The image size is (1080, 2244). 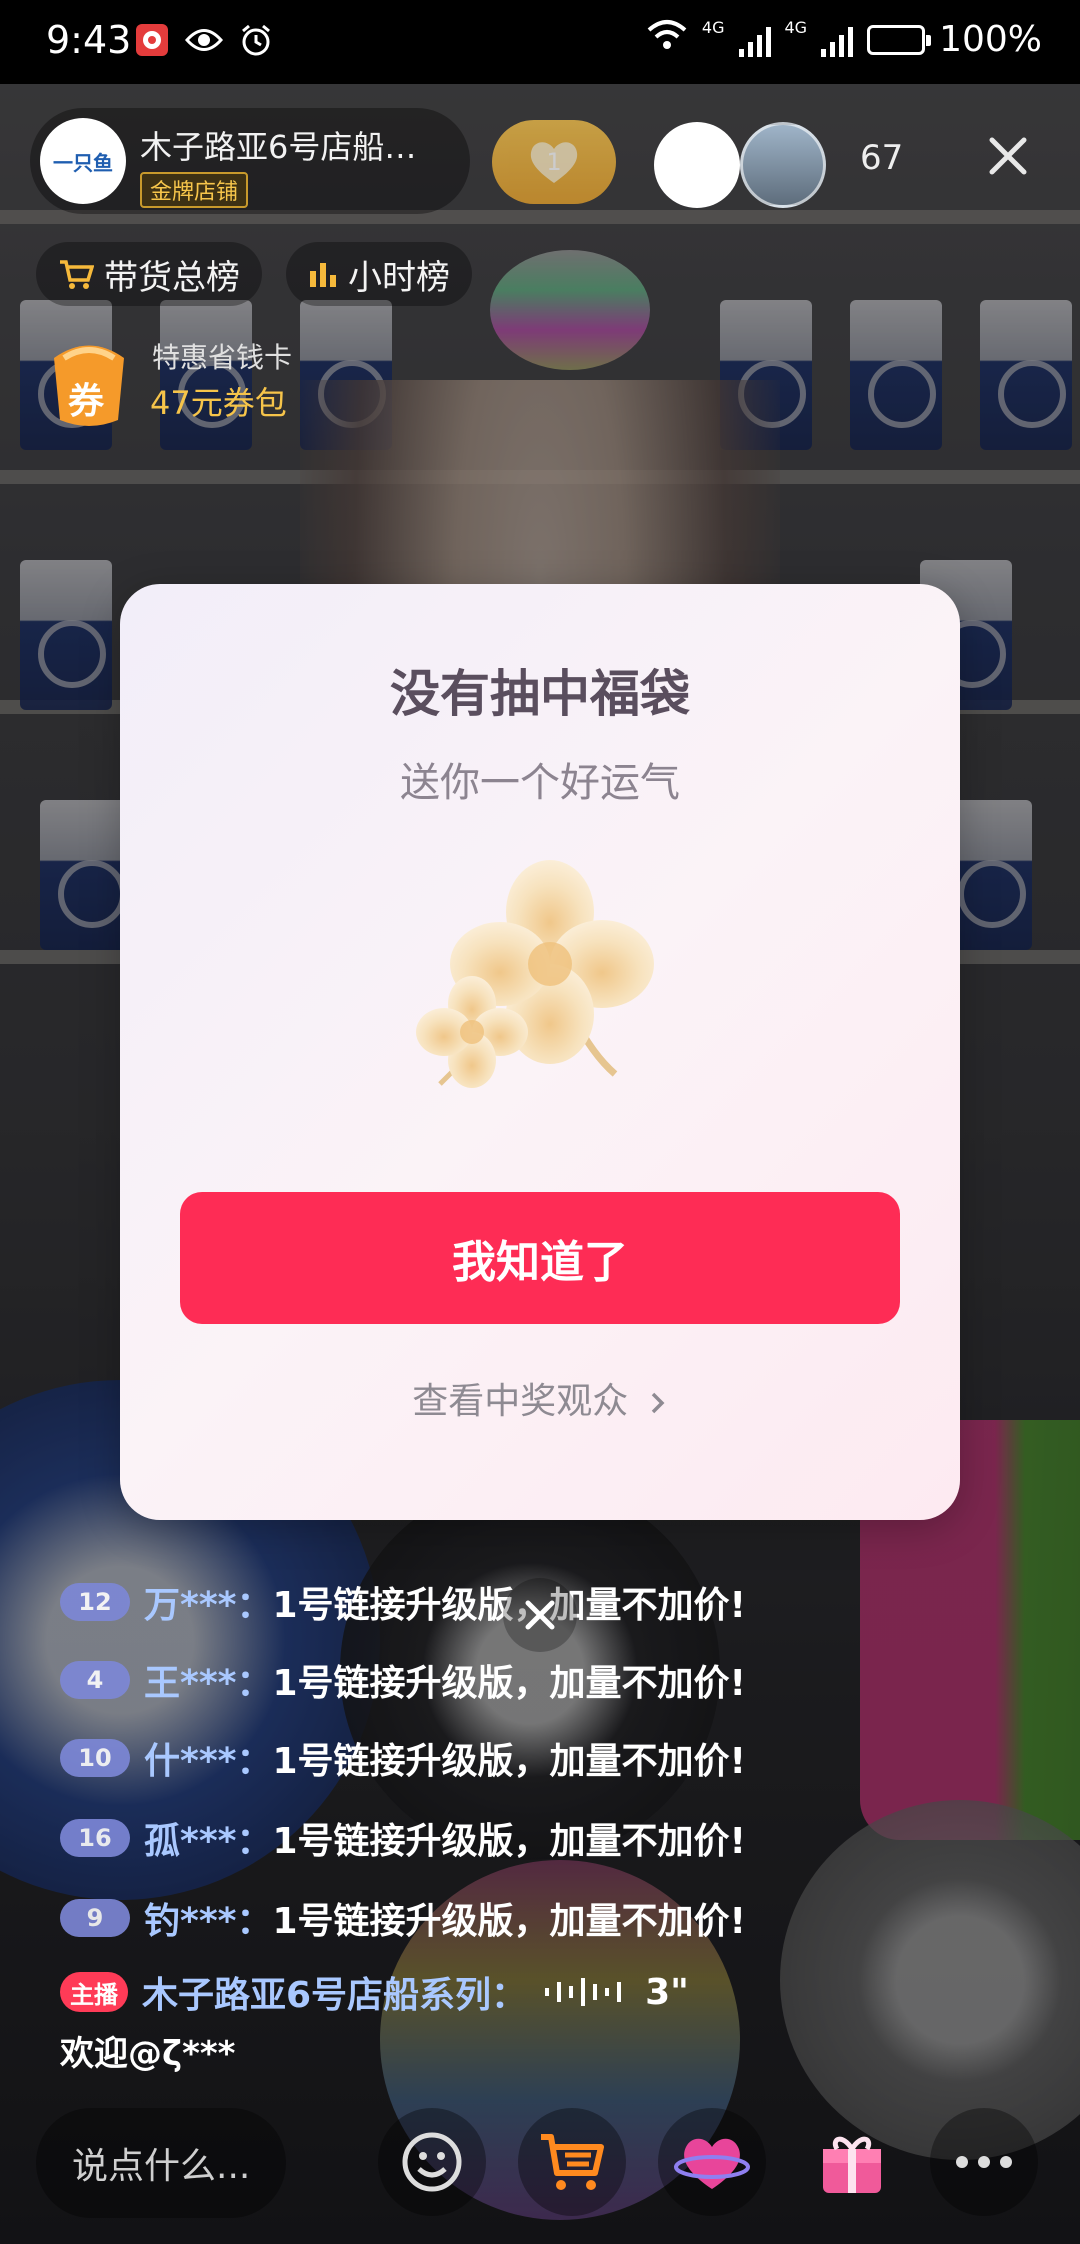 What do you see at coordinates (667, 39) in the screenshot?
I see `wifi-icon` at bounding box center [667, 39].